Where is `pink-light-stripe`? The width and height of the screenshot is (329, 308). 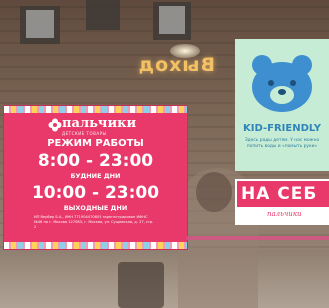
pink-light-stripe is located at coordinates (257, 238).